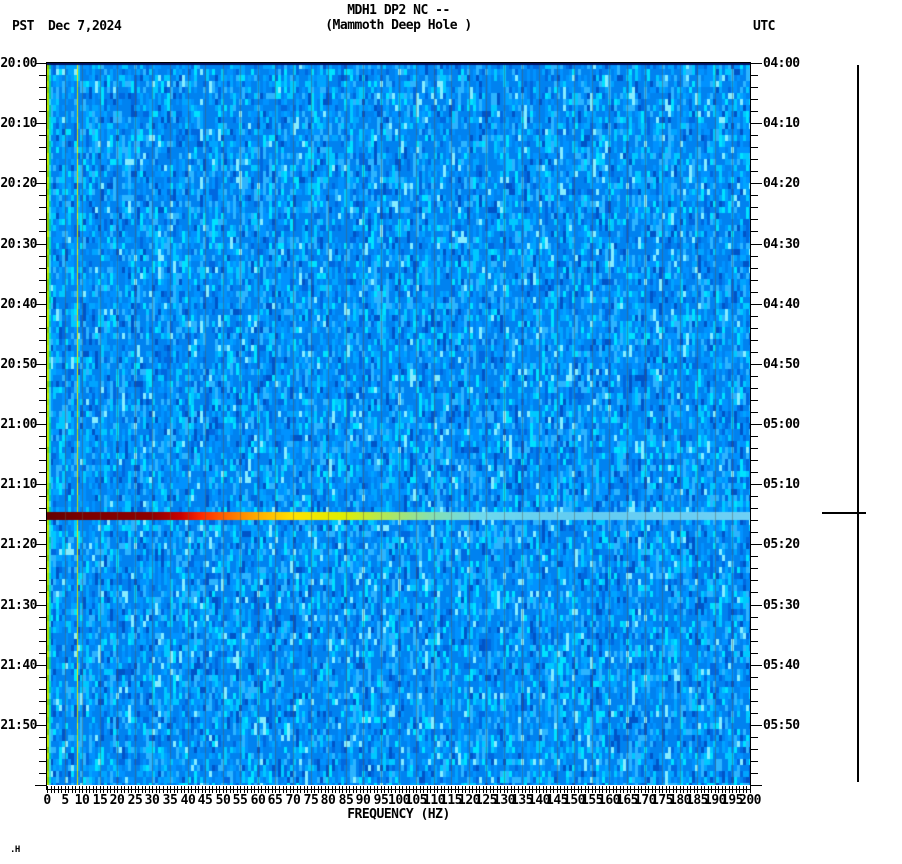 The height and width of the screenshot is (864, 902). I want to click on time-label-right: 04:50, so click(781, 364).